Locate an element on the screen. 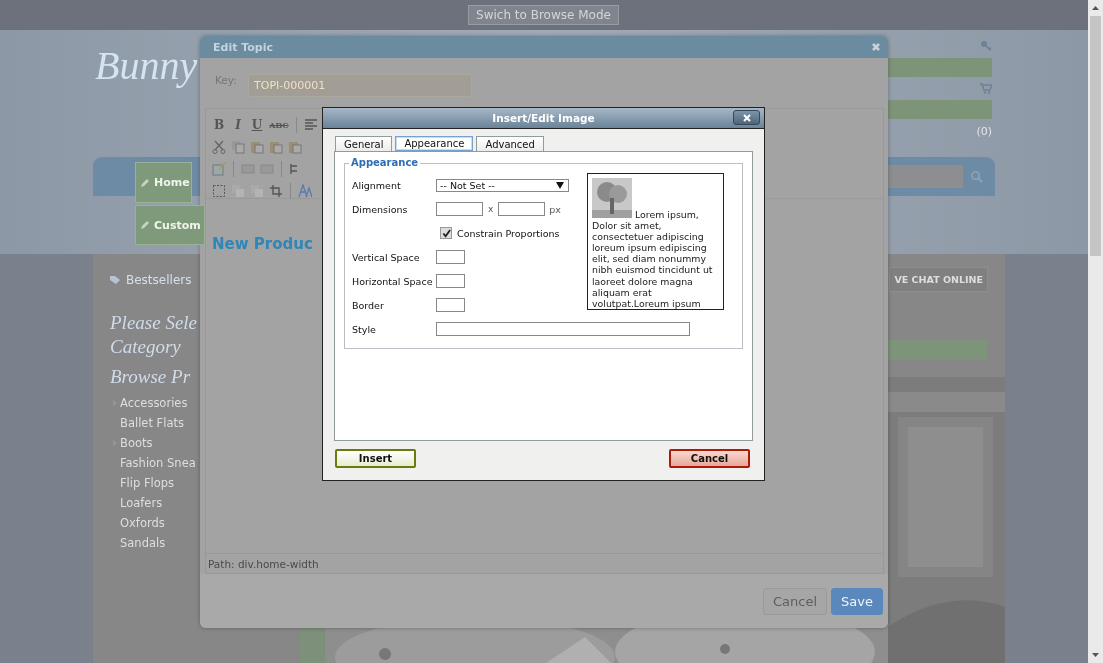 This screenshot has width=1103, height=663. selection-icon is located at coordinates (219, 191).